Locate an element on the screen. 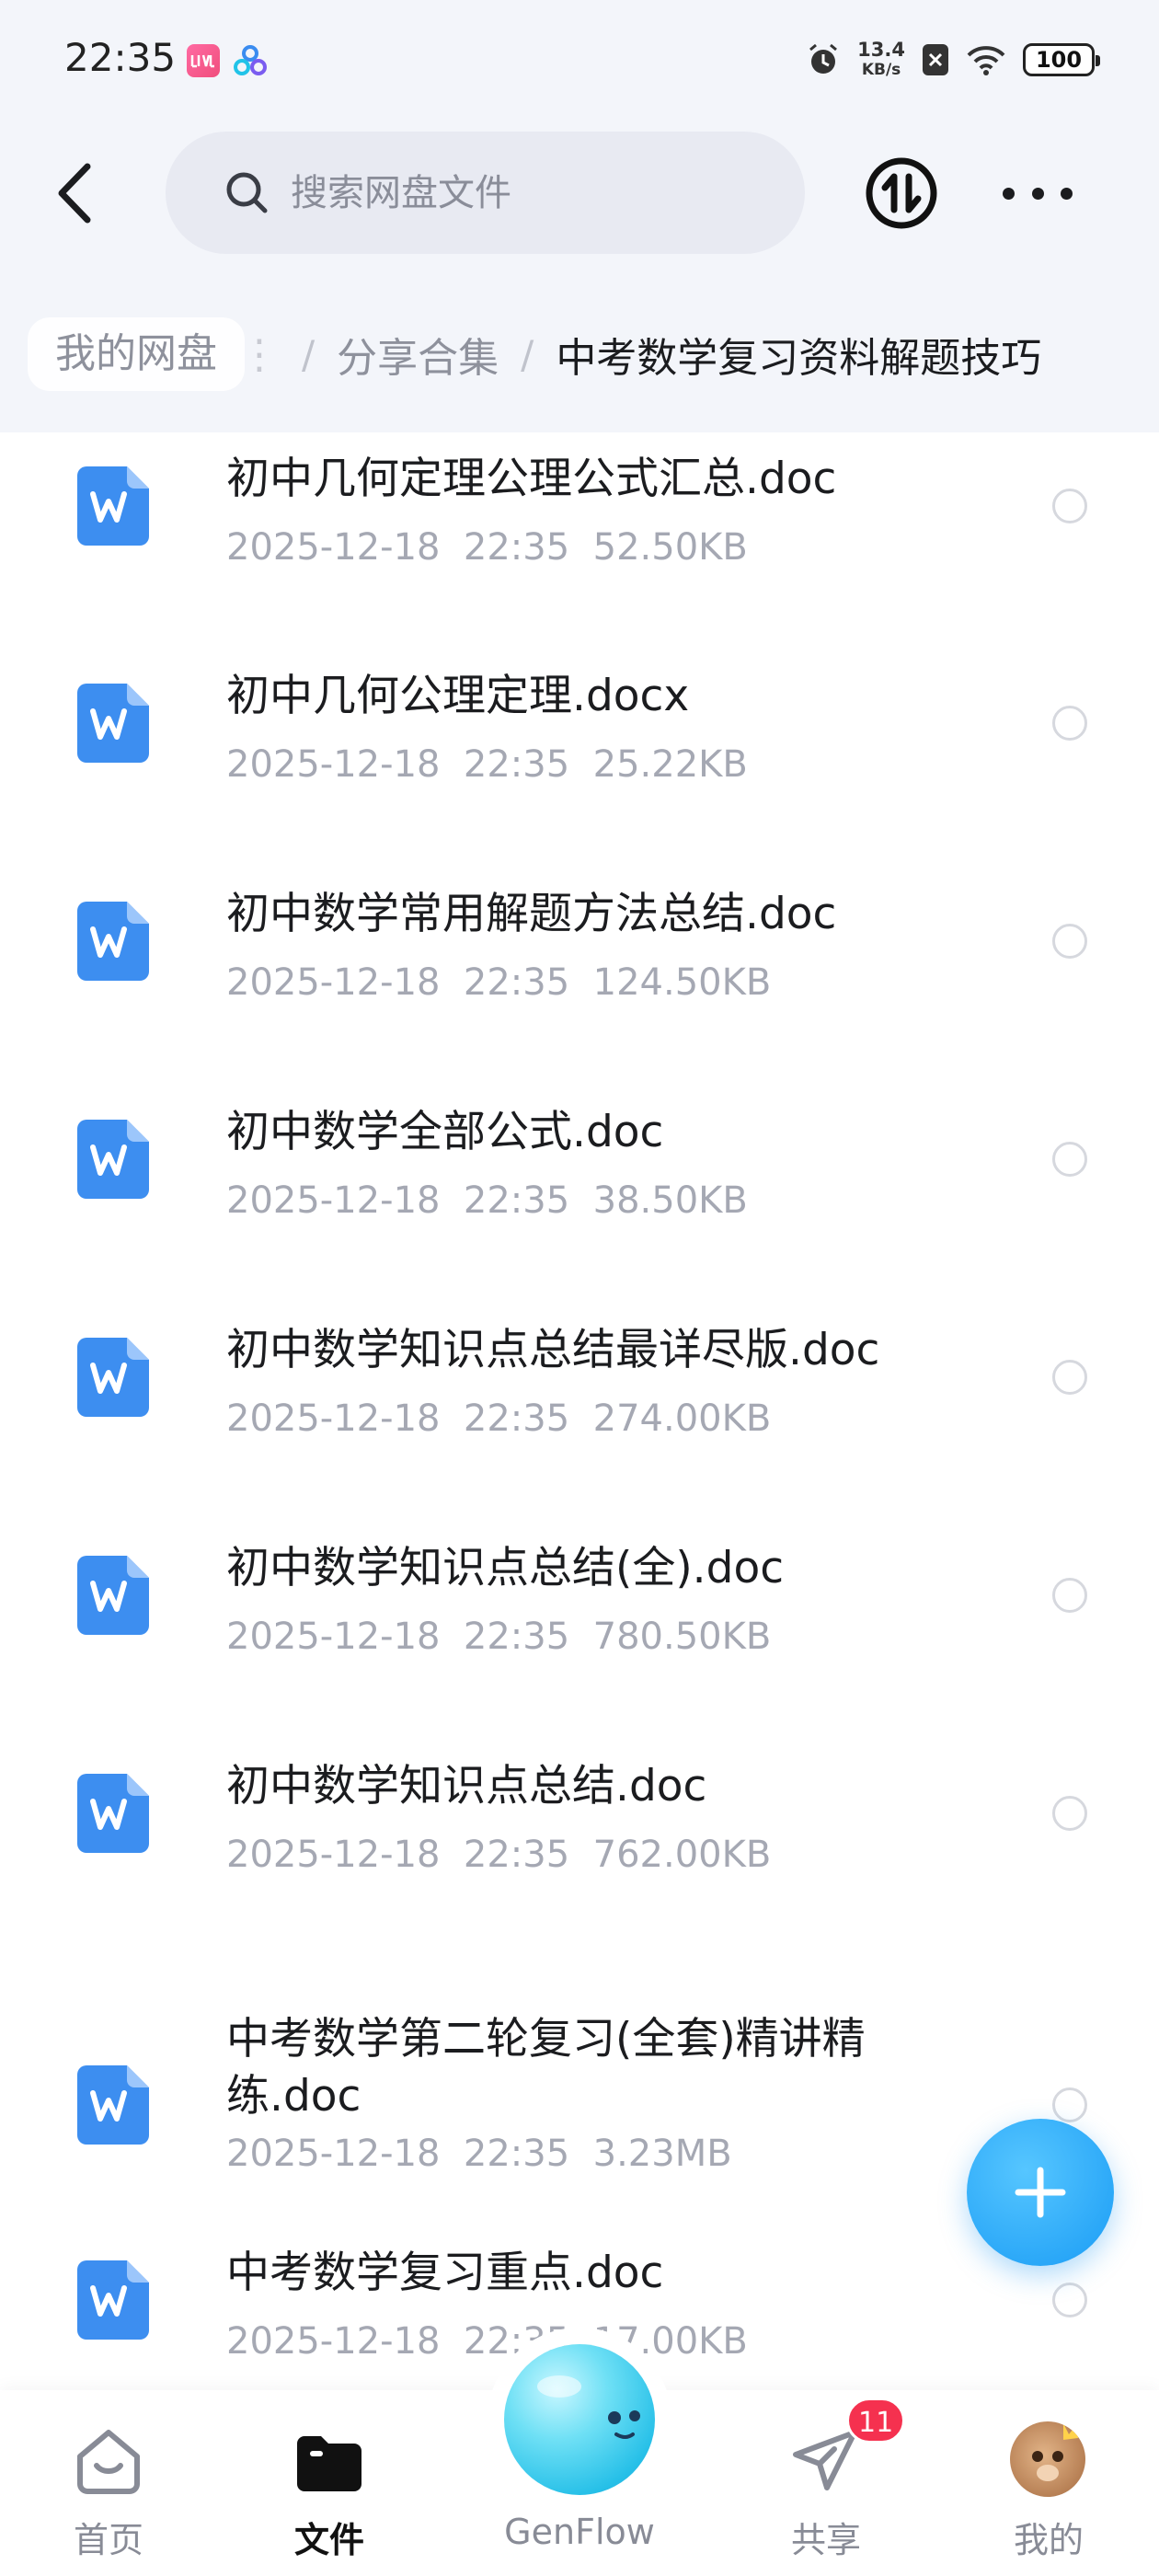 The width and height of the screenshot is (1159, 2576). file-meta: 2025-12-18 22:35 25.22KB is located at coordinates (487, 764).